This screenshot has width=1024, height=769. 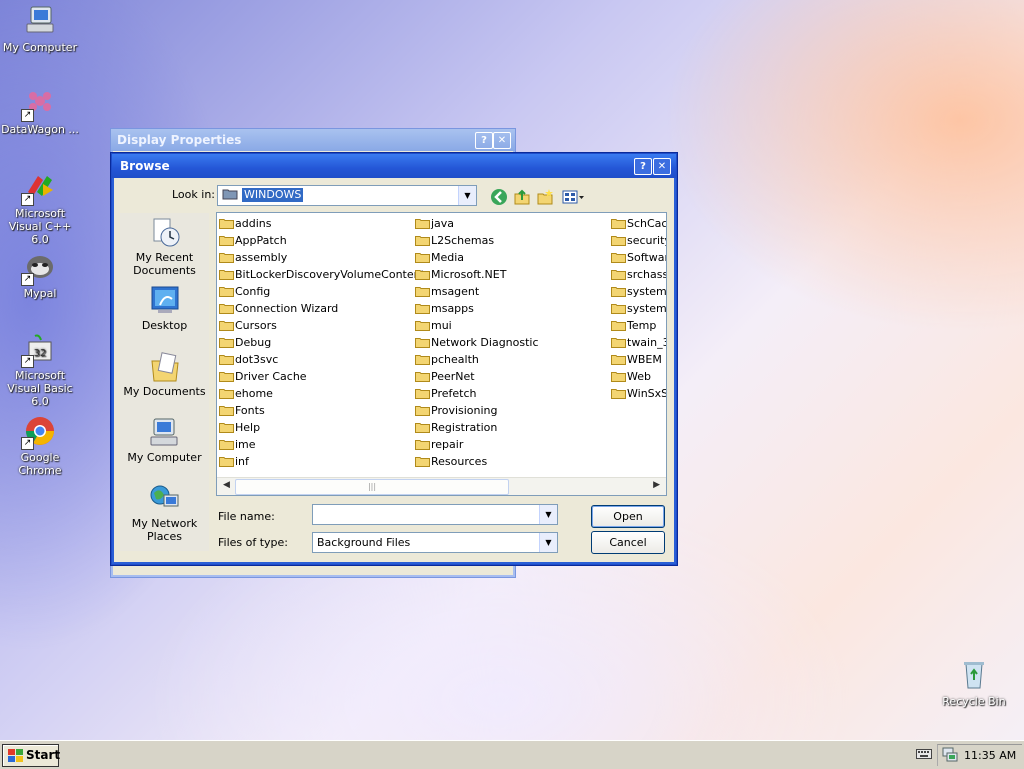 What do you see at coordinates (324, 325) in the screenshot?
I see `folder-item: Cursors` at bounding box center [324, 325].